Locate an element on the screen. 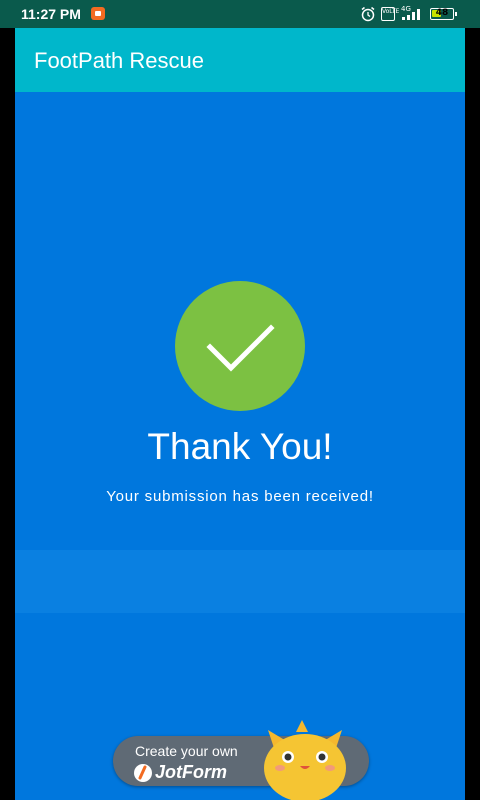 This screenshot has height=800, width=480. battery-percent: 48 is located at coordinates (442, 13).